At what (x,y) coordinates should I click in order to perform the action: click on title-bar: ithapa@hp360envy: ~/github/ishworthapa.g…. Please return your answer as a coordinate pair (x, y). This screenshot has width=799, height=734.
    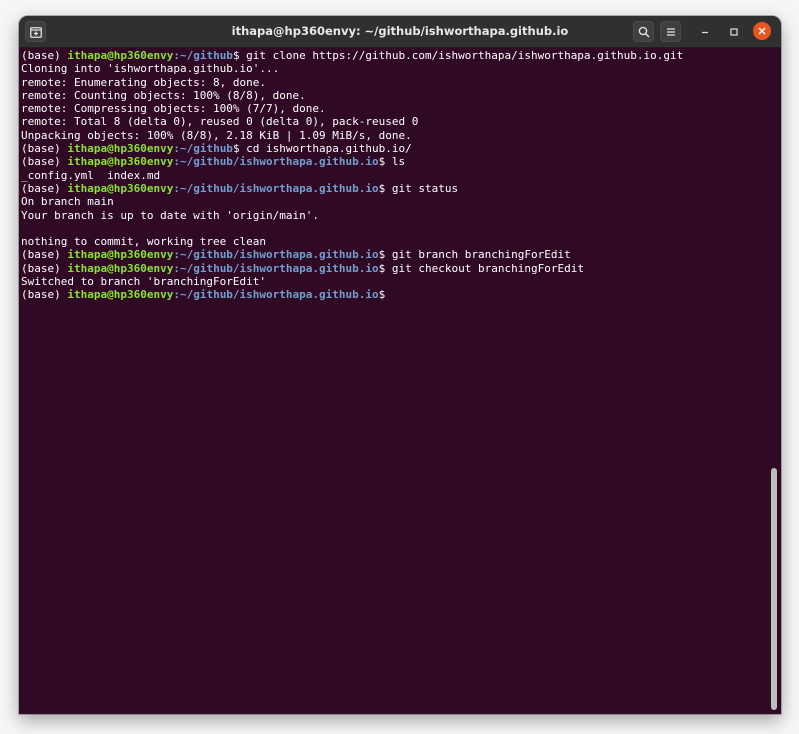
    Looking at the image, I should click on (400, 32).